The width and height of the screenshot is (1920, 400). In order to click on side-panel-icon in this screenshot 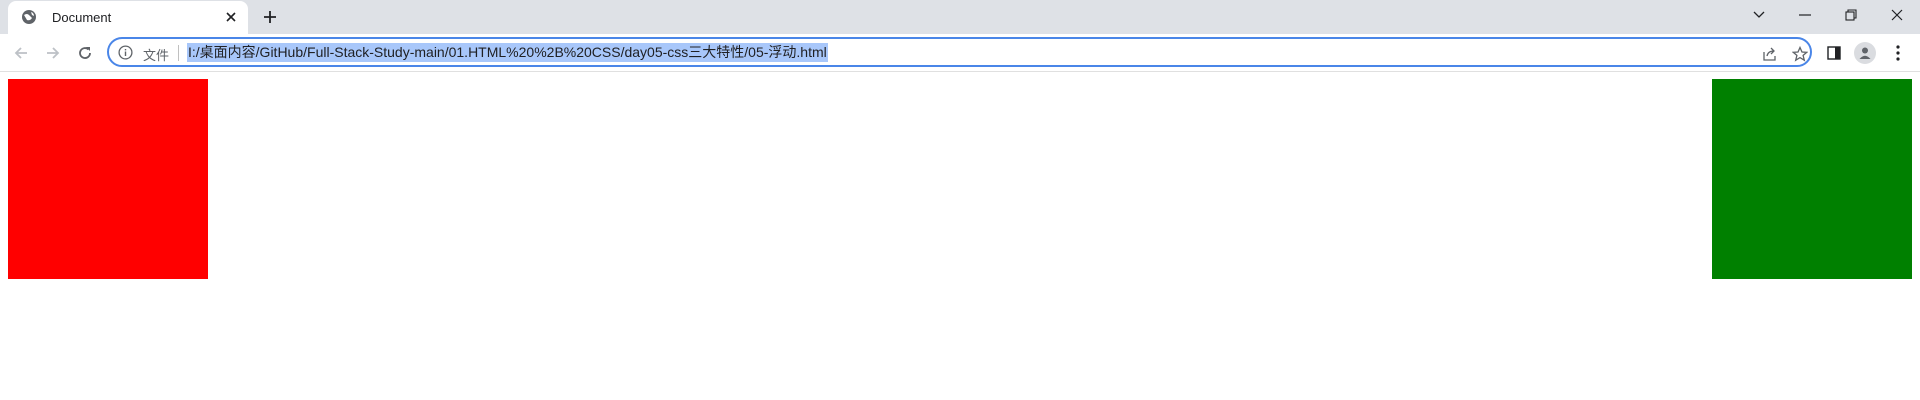, I will do `click(1834, 53)`.